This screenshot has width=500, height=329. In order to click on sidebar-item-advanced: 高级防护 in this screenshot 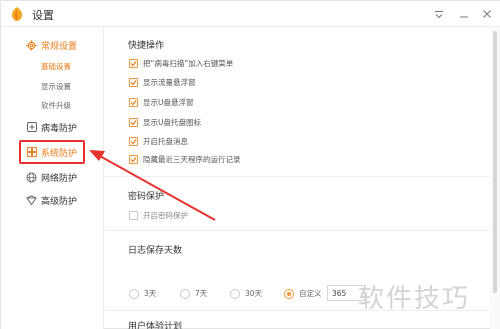, I will do `click(52, 200)`.